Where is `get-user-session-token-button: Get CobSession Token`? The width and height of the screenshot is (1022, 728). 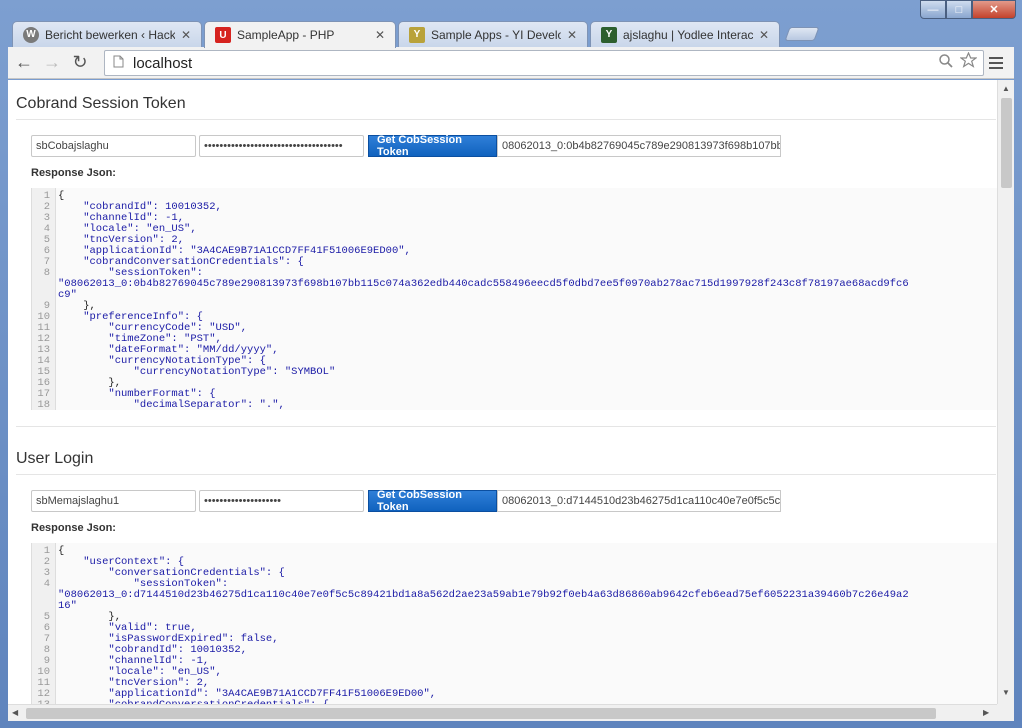
get-user-session-token-button: Get CobSession Token is located at coordinates (432, 501).